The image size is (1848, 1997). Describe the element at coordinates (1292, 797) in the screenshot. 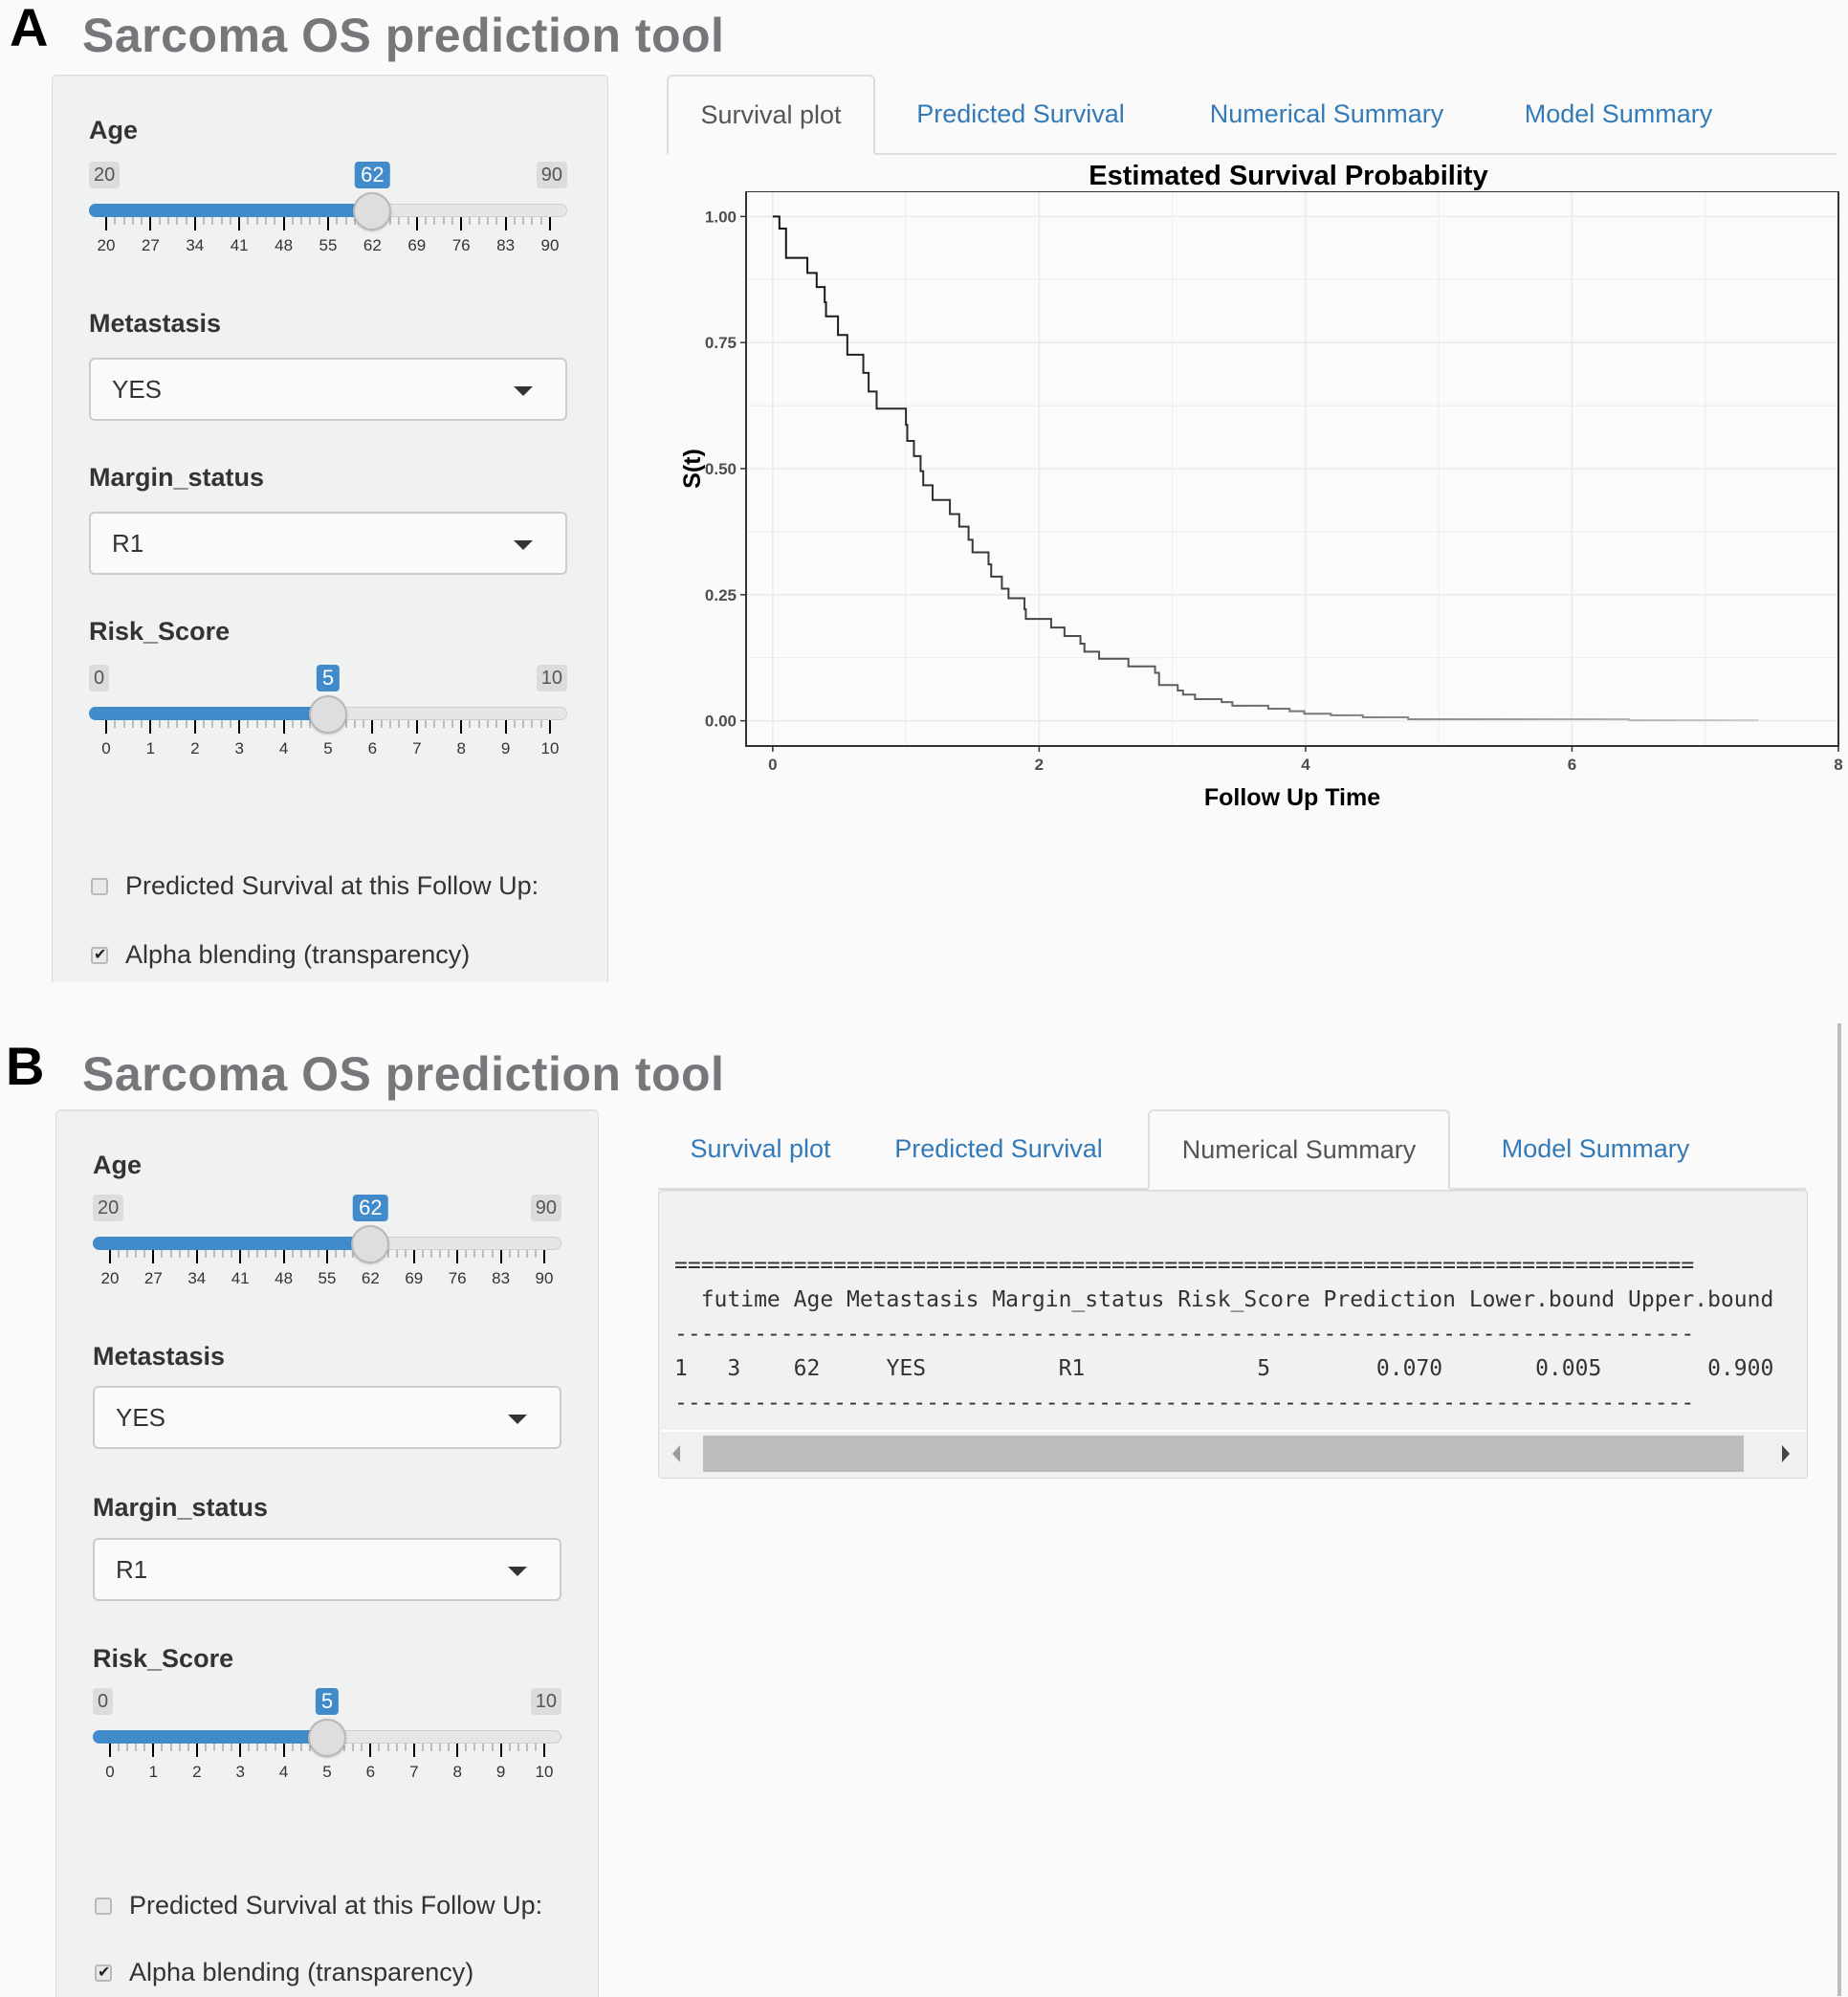

I see `x-axis-label: Follow Up Time` at that location.